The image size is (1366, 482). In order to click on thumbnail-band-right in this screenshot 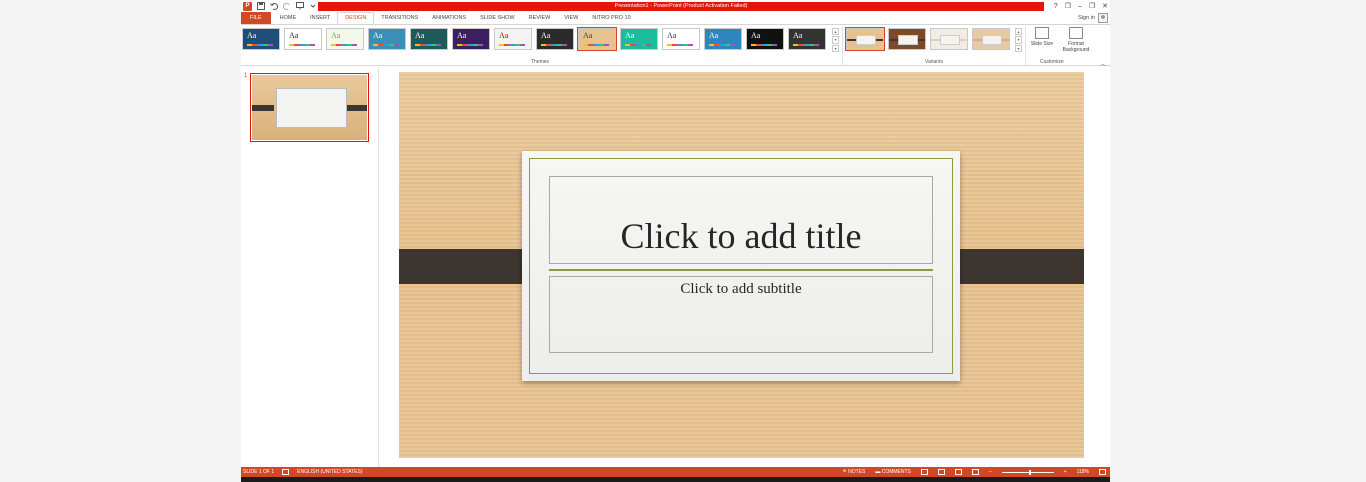, I will do `click(356, 108)`.